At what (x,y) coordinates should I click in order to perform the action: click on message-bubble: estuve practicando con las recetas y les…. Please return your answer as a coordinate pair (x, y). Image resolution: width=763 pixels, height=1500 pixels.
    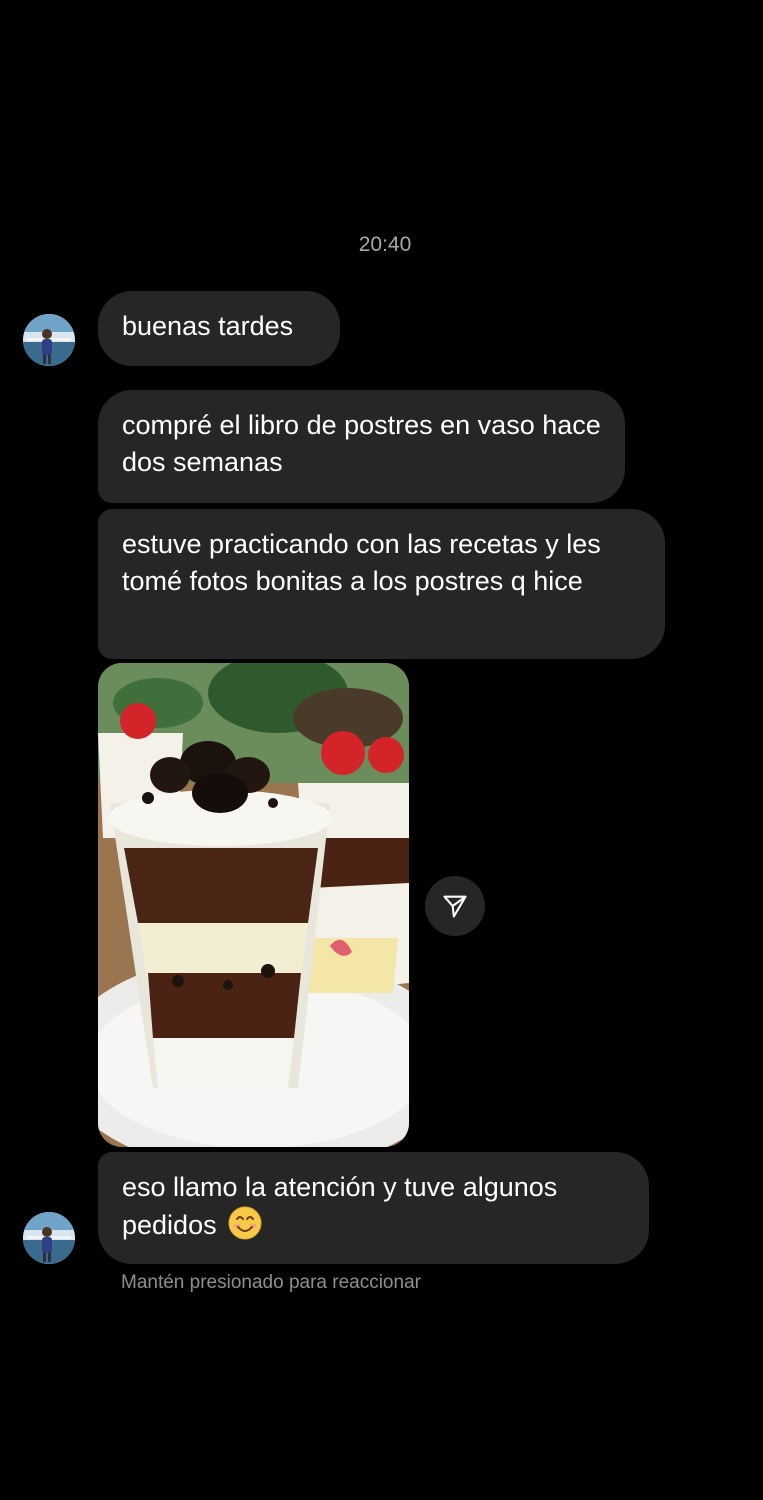
    Looking at the image, I should click on (381, 584).